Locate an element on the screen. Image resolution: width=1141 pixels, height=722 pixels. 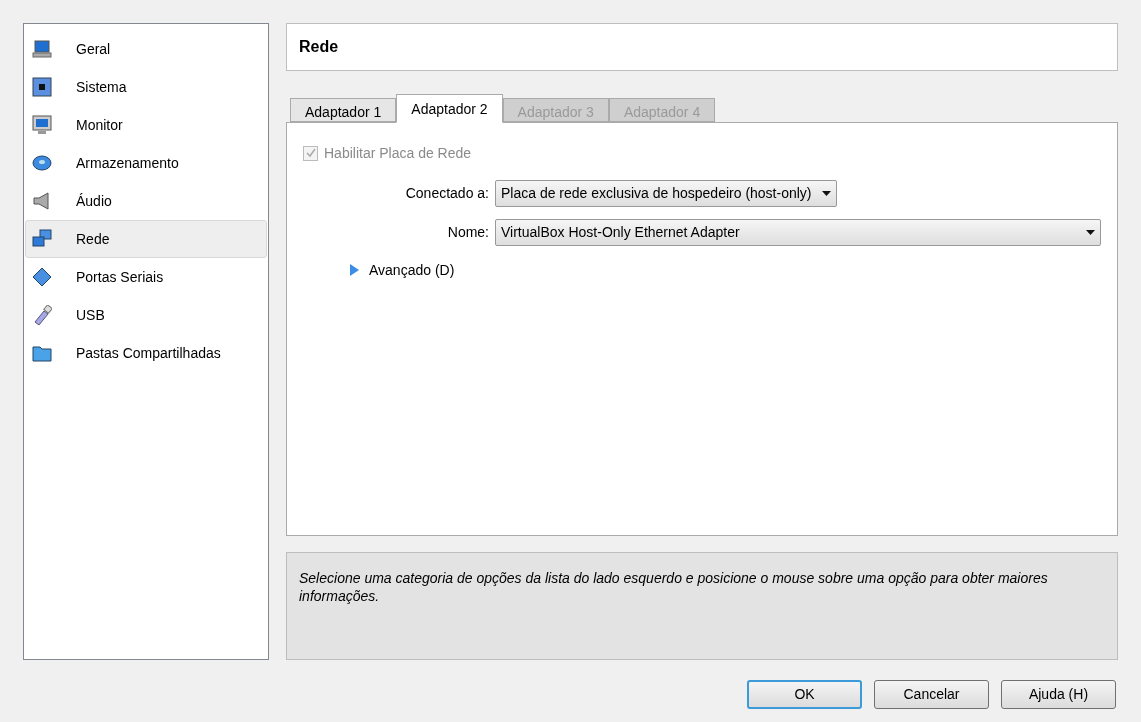
usb-plug-icon is located at coordinates (42, 315).